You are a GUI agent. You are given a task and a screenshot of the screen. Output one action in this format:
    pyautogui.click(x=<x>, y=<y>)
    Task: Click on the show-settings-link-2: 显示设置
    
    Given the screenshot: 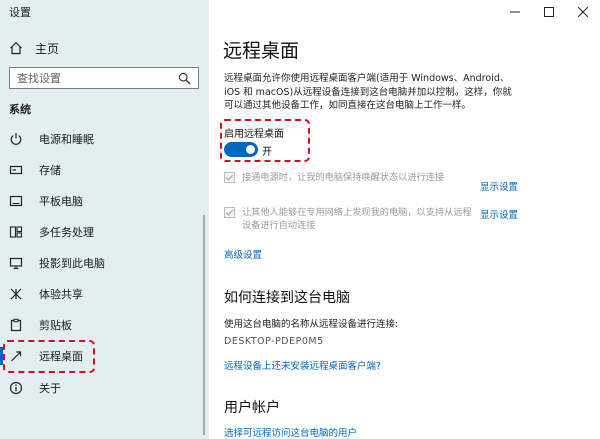 What is the action you would take?
    pyautogui.click(x=499, y=214)
    